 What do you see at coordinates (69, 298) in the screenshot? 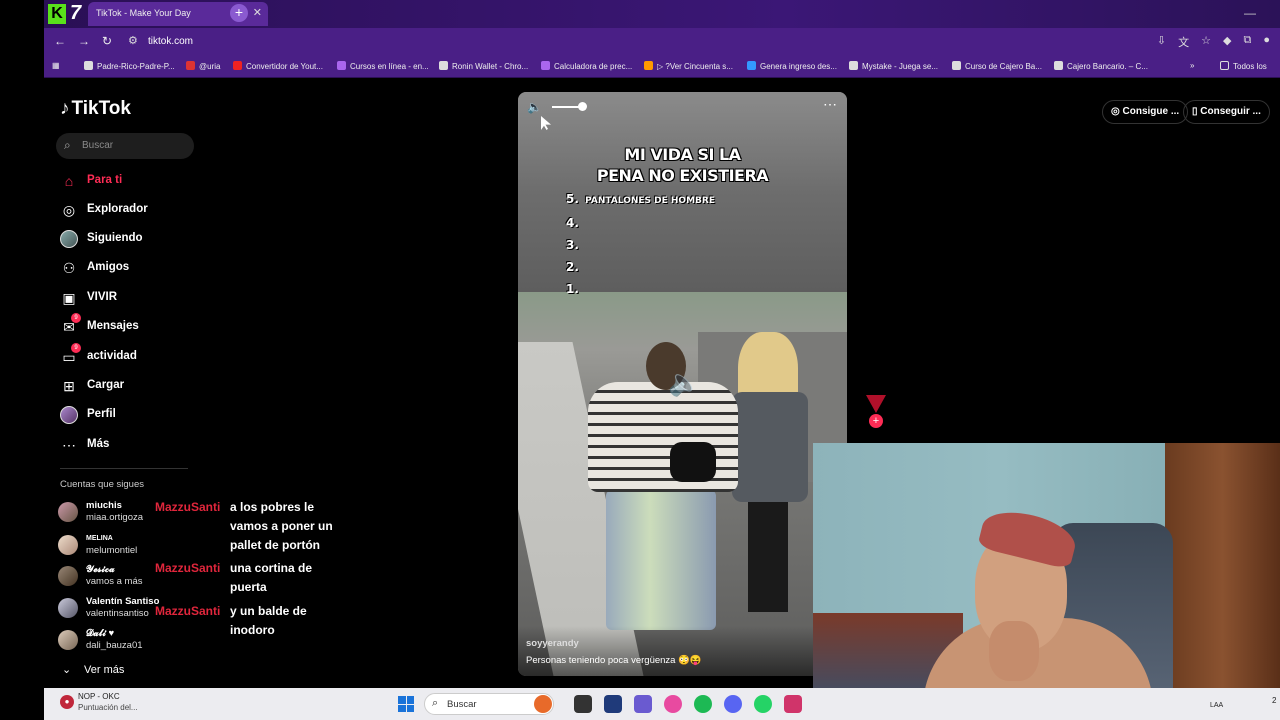
I see `live-tv-icon: ▣` at bounding box center [69, 298].